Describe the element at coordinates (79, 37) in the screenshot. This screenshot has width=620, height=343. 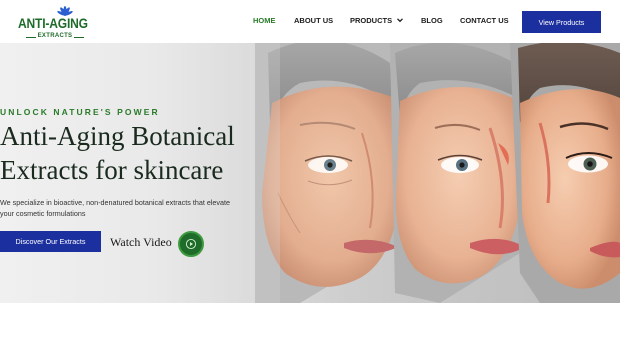
I see `logo-divider-right` at that location.